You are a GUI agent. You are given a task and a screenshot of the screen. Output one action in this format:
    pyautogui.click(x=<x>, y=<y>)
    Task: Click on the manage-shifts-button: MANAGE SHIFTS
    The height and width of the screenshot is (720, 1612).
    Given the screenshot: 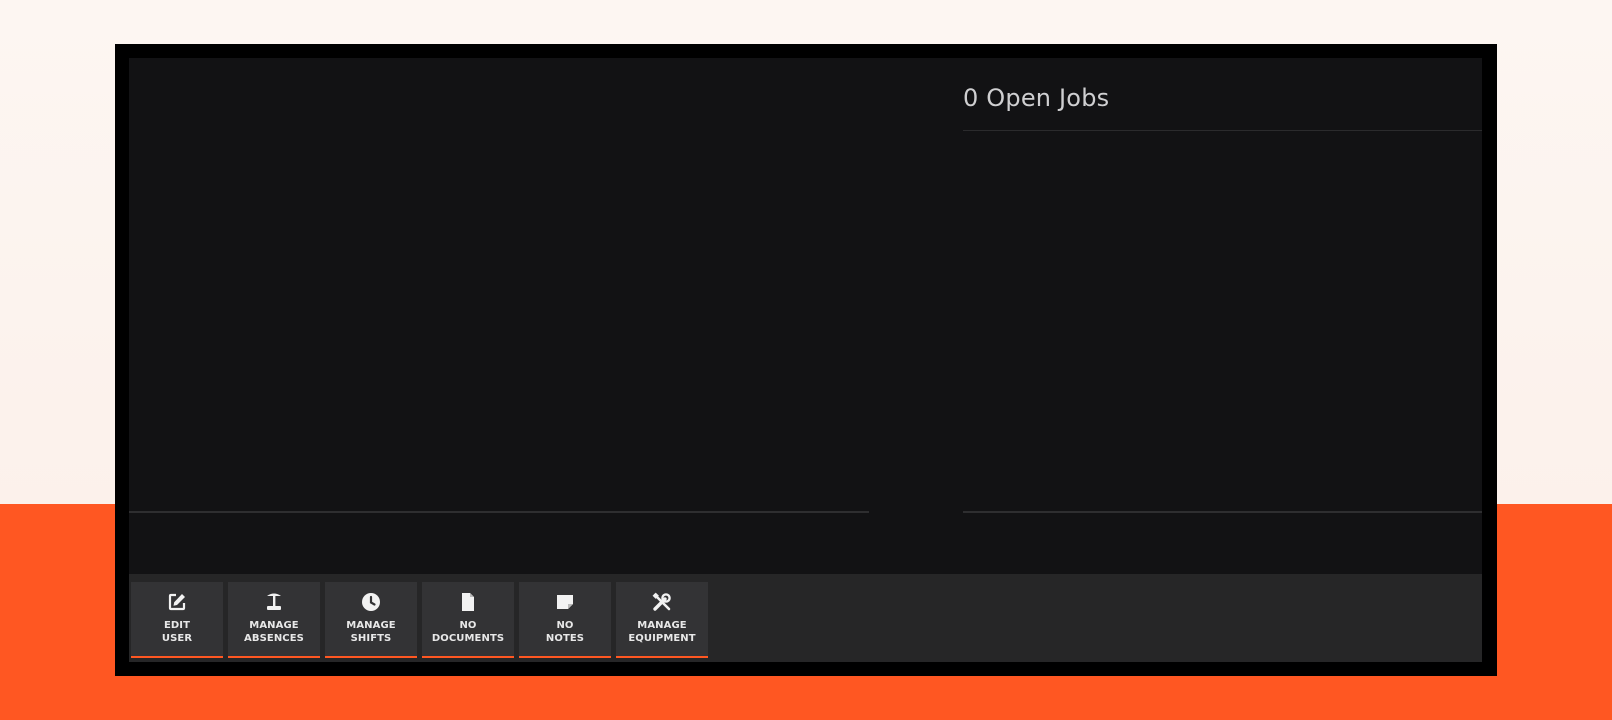 What is the action you would take?
    pyautogui.click(x=371, y=620)
    